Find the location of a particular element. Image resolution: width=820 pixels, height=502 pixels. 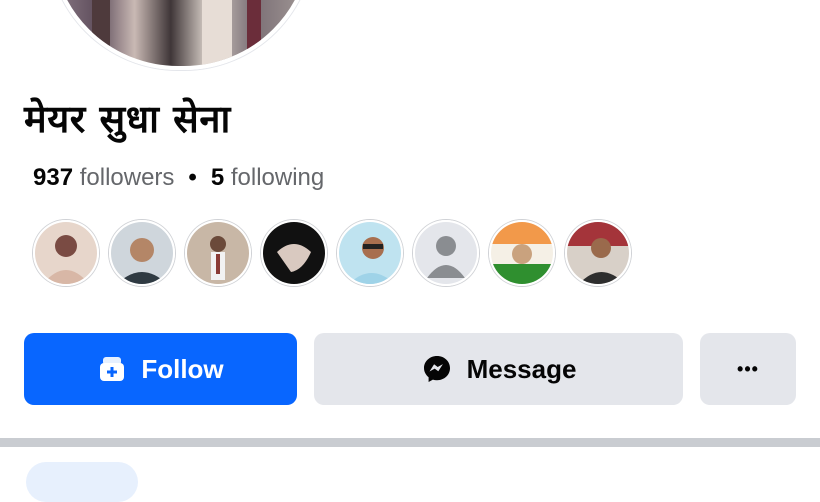

message-label: Message is located at coordinates (521, 368).